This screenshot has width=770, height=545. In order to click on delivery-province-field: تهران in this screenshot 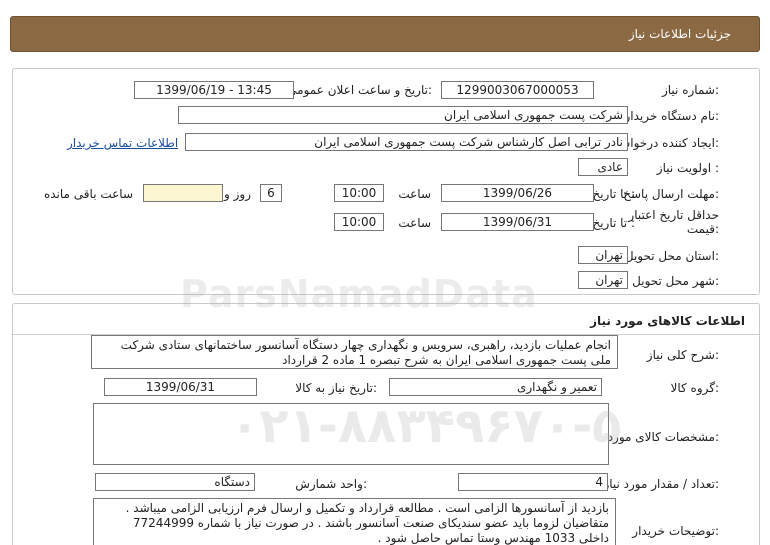, I will do `click(603, 255)`.